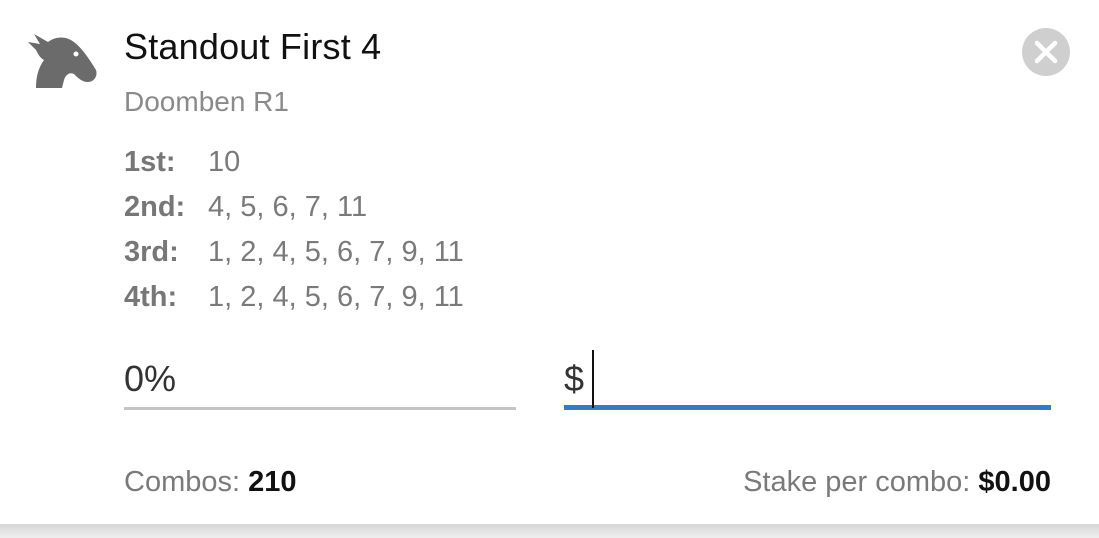 The height and width of the screenshot is (538, 1099). What do you see at coordinates (294, 168) in the screenshot?
I see `leg-row-1st: 1st: 10` at bounding box center [294, 168].